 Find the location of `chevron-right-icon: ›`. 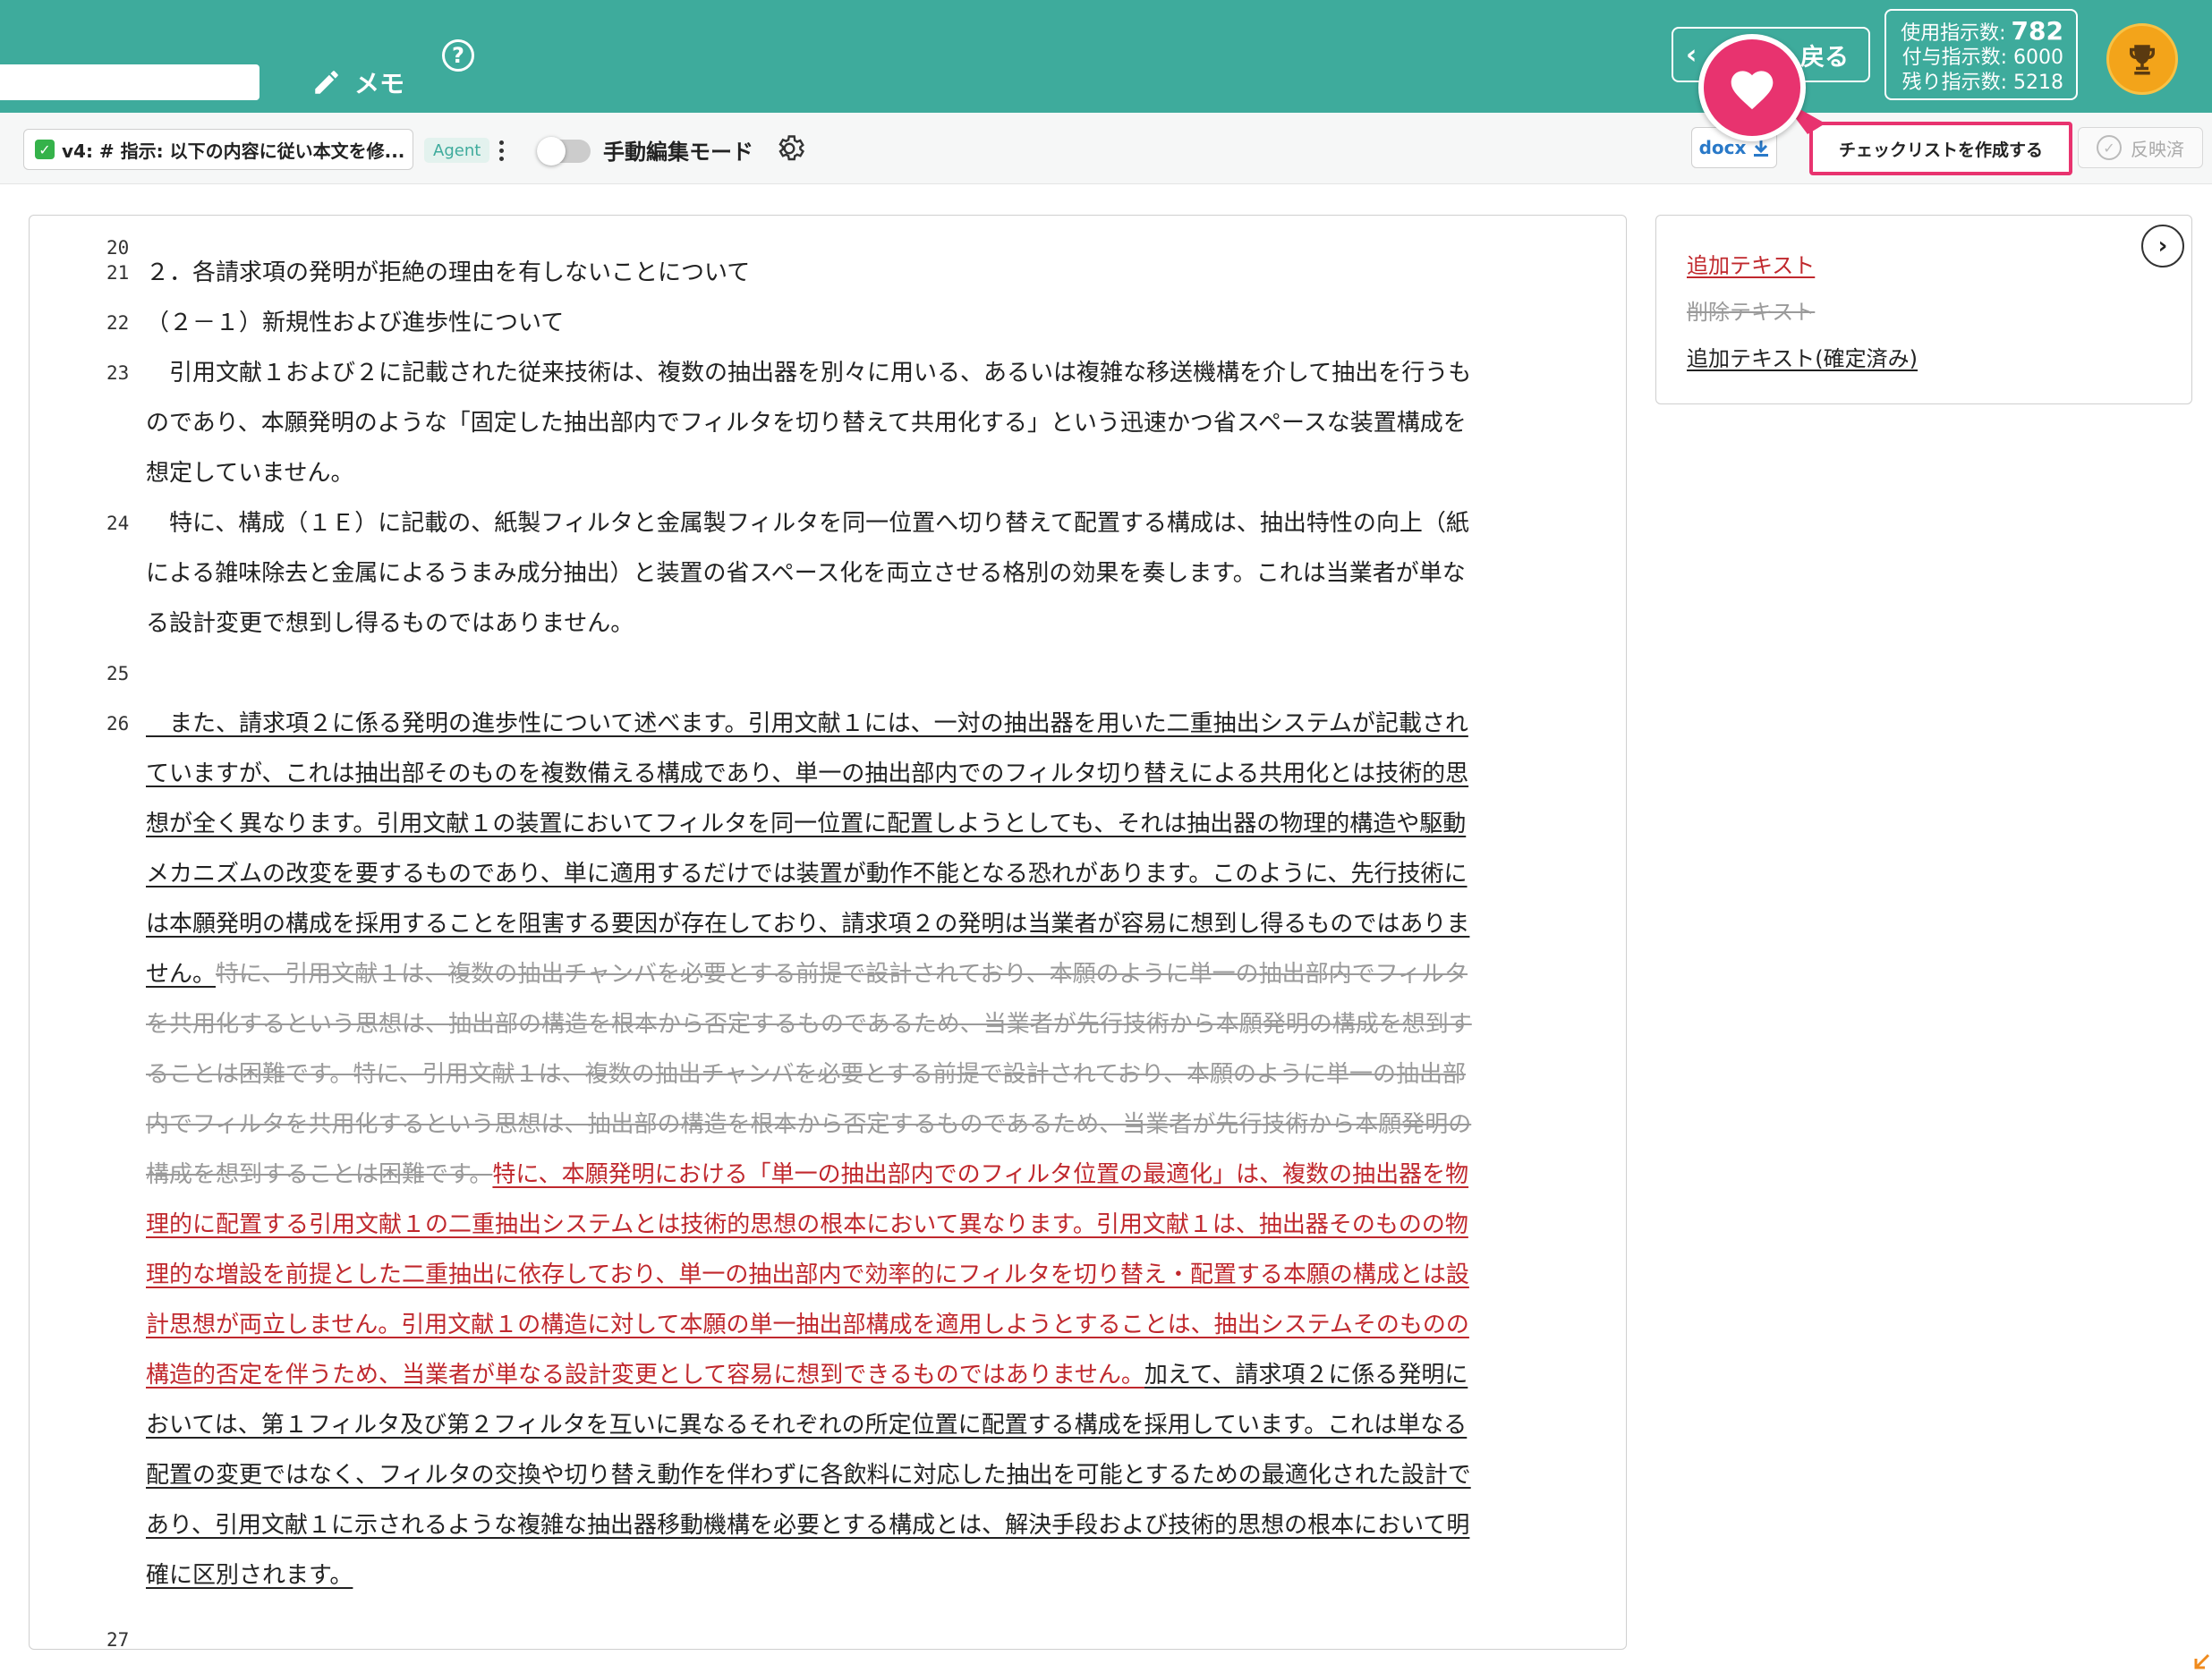

chevron-right-icon: › is located at coordinates (2162, 246).